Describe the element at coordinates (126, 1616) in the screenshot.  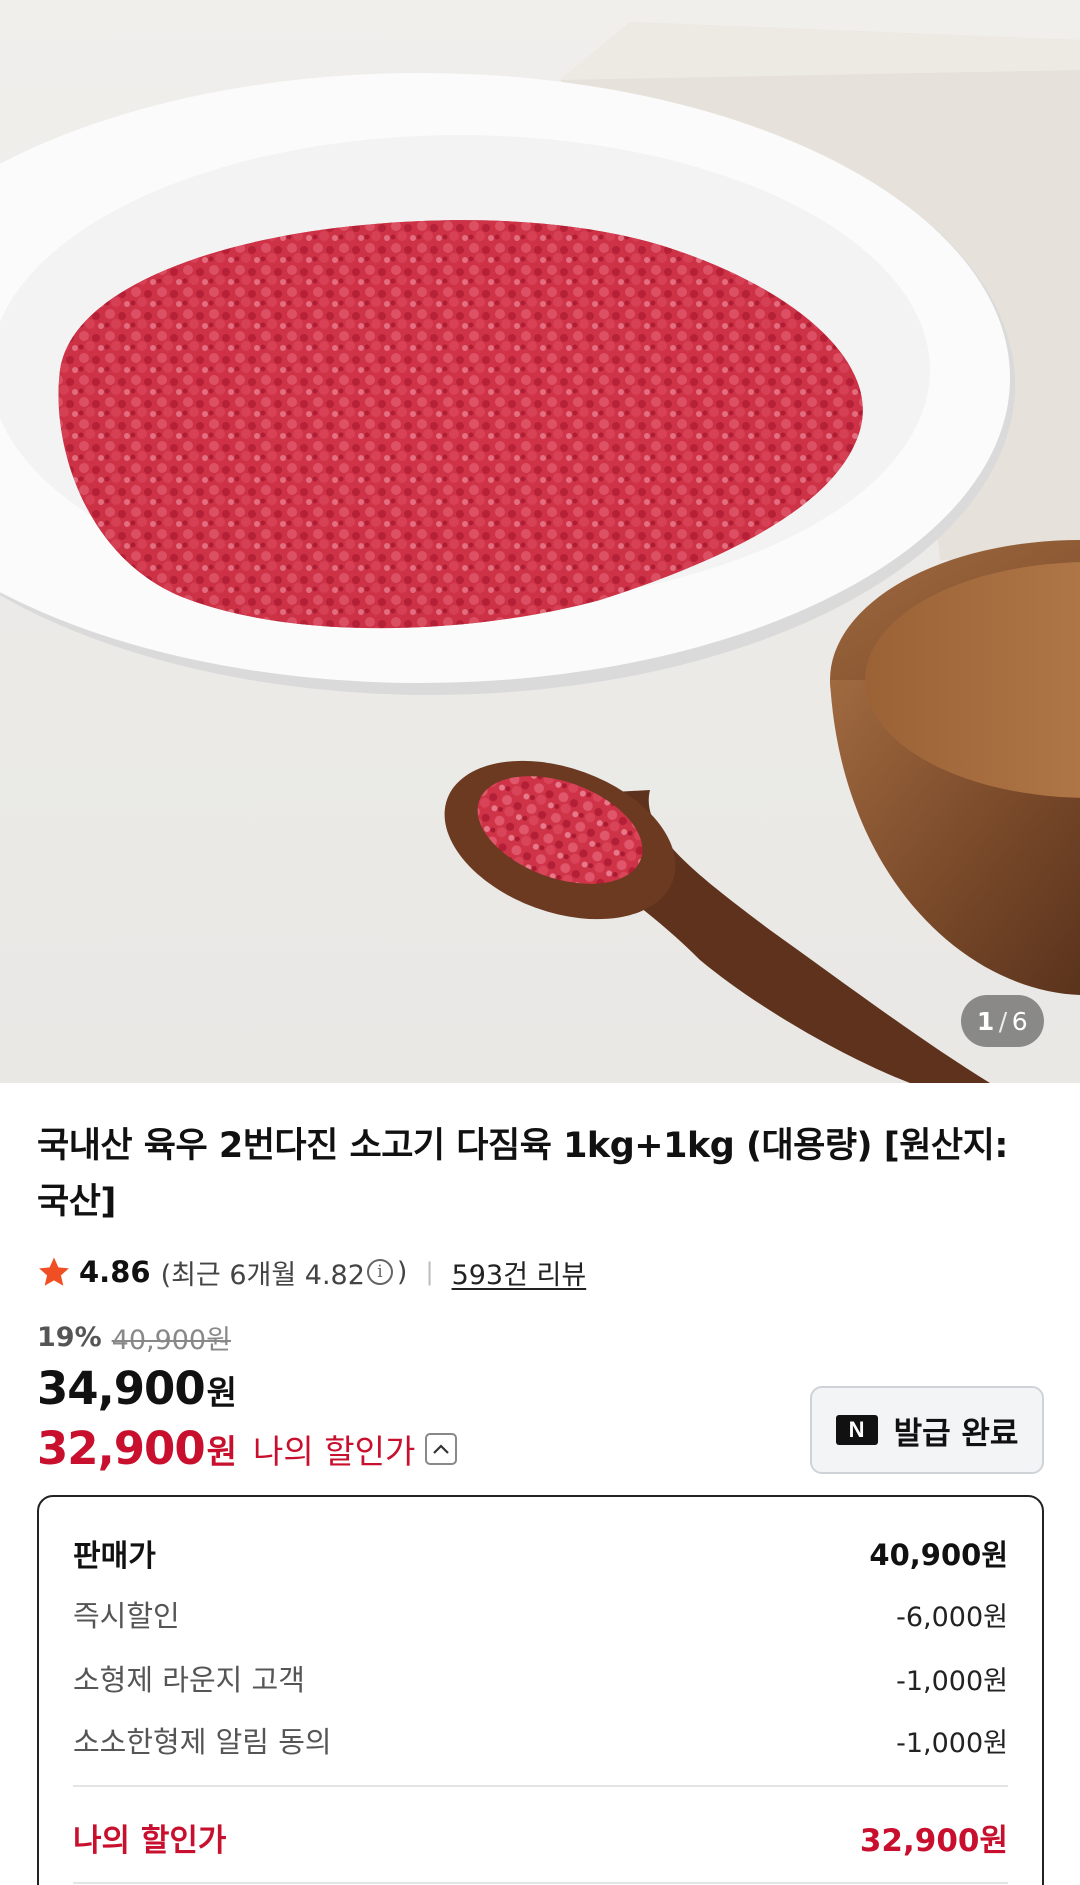
I see `breakdown-label: 즉시할인` at that location.